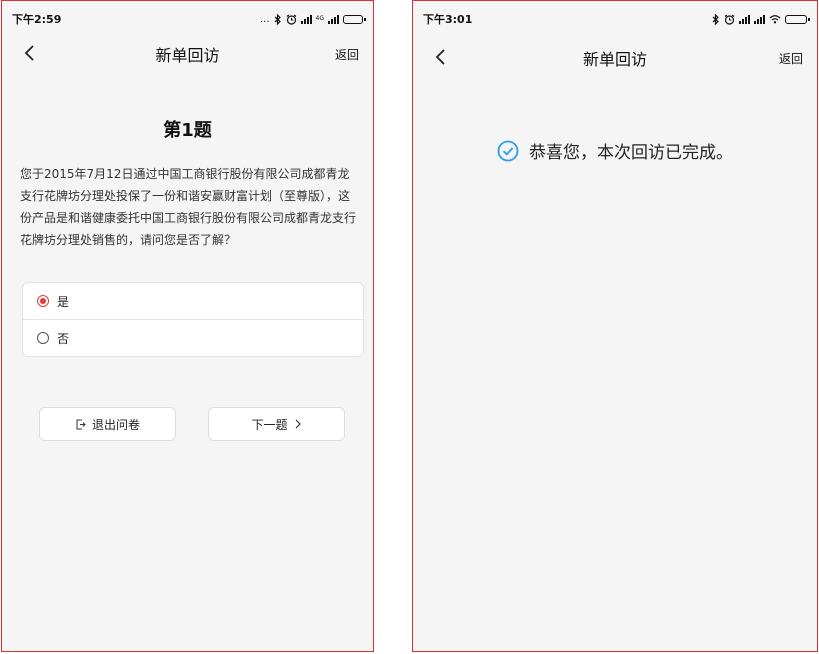  Describe the element at coordinates (63, 301) in the screenshot. I see `option-label: 是` at that location.